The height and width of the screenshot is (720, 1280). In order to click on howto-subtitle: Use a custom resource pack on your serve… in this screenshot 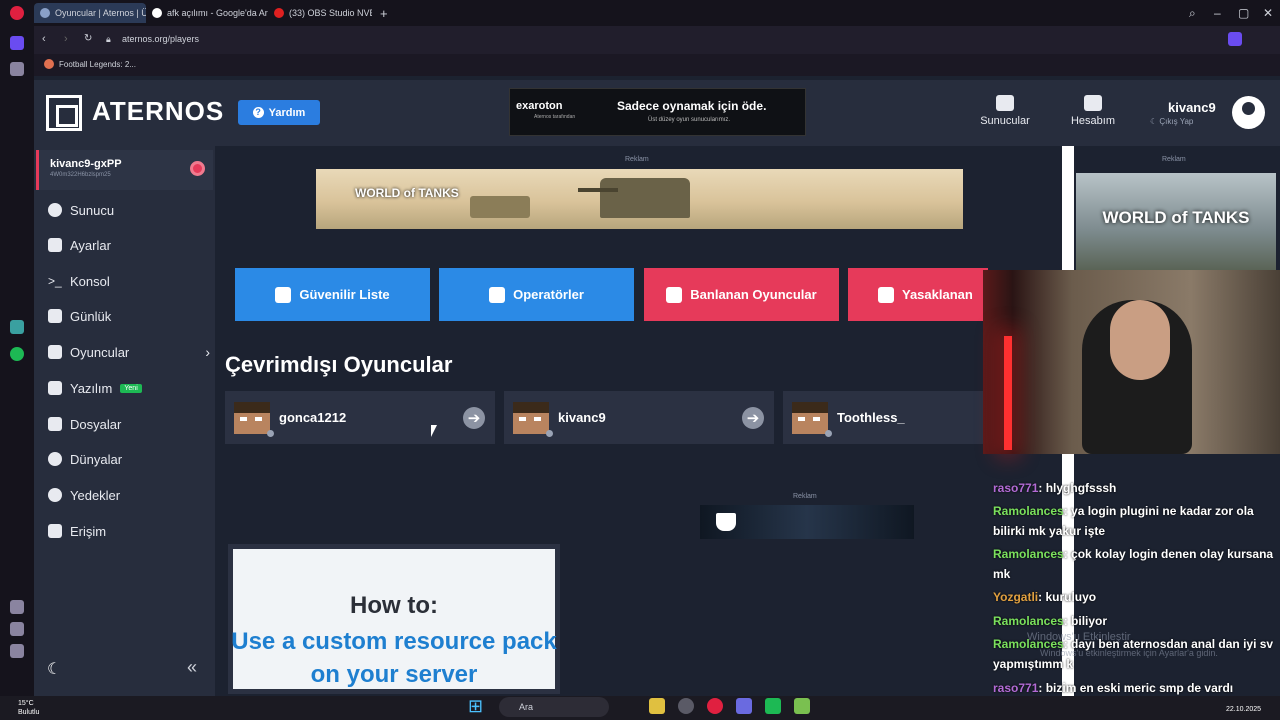, I will do `click(394, 658)`.